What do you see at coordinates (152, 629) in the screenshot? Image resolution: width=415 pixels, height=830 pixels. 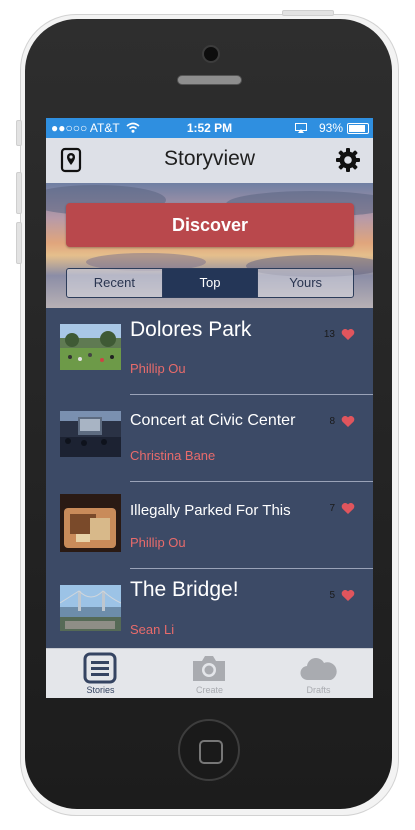 I see `story-author: Sean Li` at bounding box center [152, 629].